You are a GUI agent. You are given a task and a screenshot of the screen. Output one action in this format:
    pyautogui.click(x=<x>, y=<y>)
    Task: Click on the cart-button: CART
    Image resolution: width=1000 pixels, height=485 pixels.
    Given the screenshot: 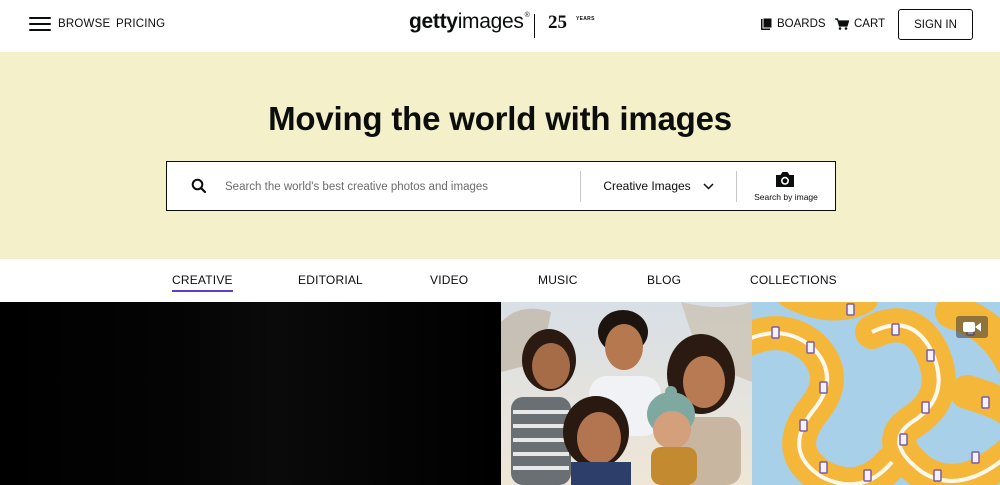 What is the action you would take?
    pyautogui.click(x=860, y=24)
    